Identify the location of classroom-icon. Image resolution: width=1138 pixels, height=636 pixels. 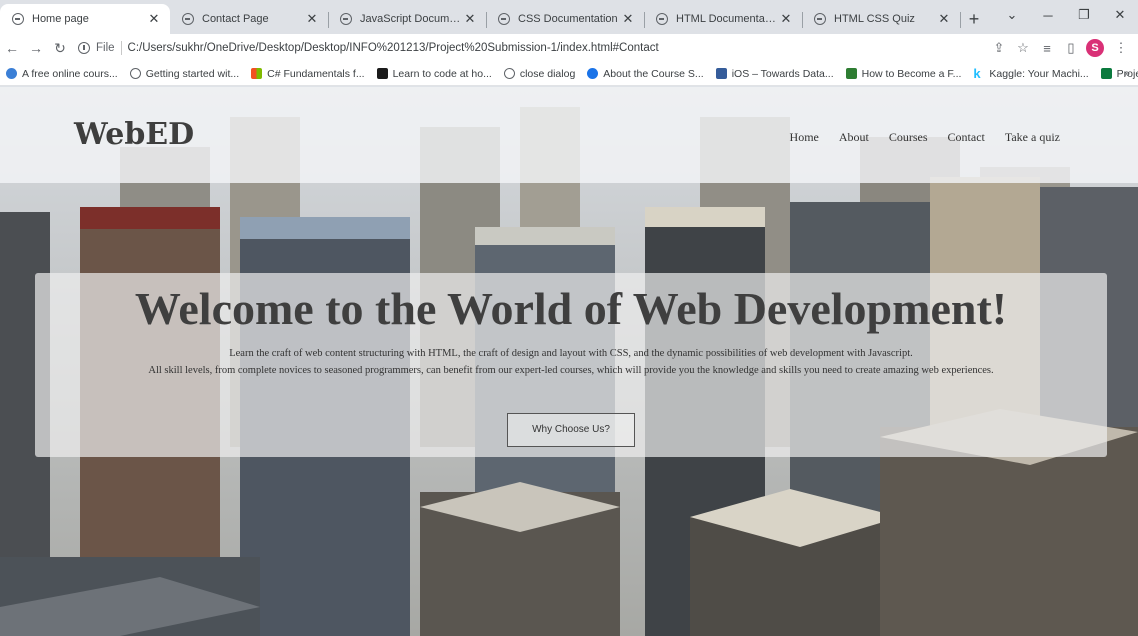
(1106, 73).